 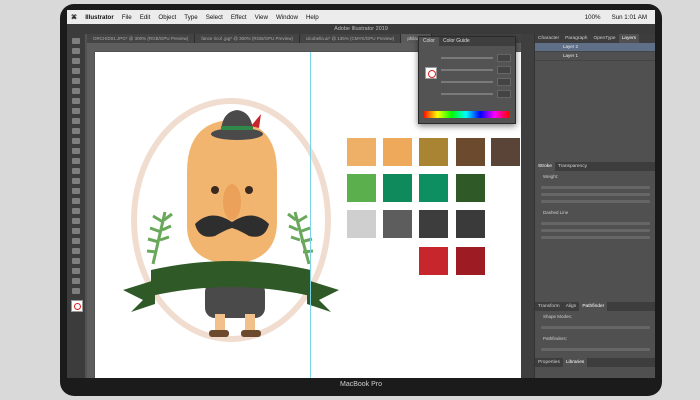 I want to click on value-y, so click(x=504, y=82).